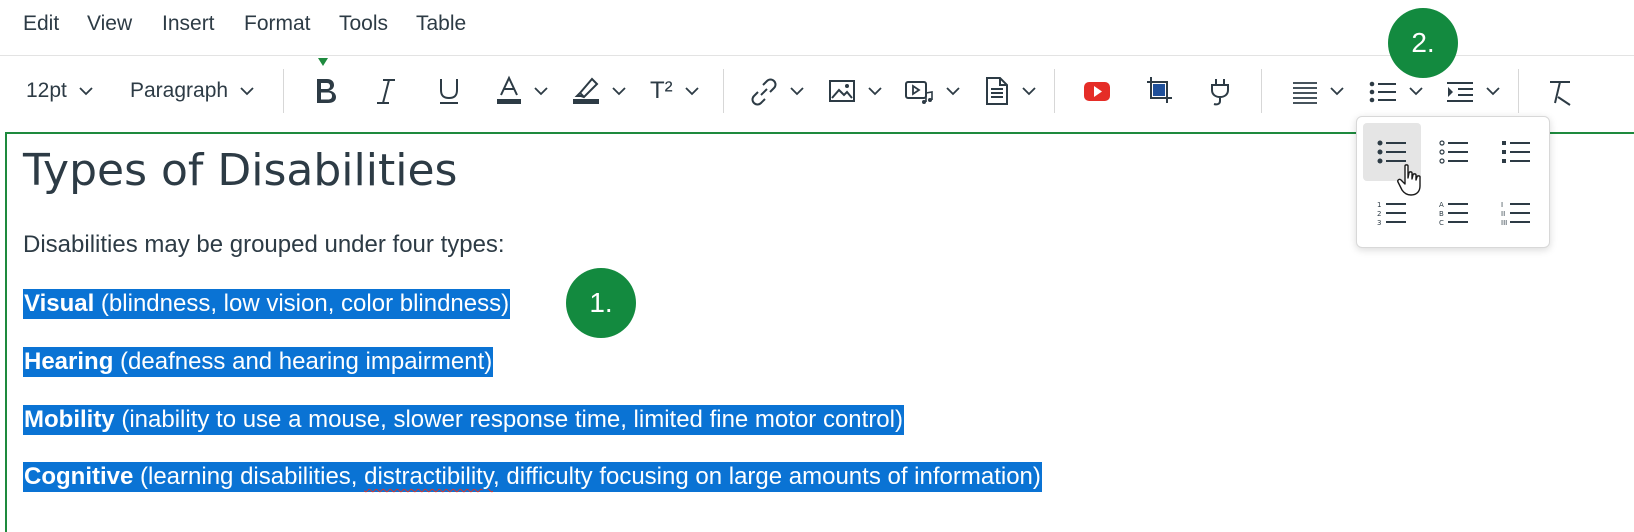 This screenshot has width=1634, height=532. I want to click on numbered-default-icon: 1 2 3, so click(1391, 213).